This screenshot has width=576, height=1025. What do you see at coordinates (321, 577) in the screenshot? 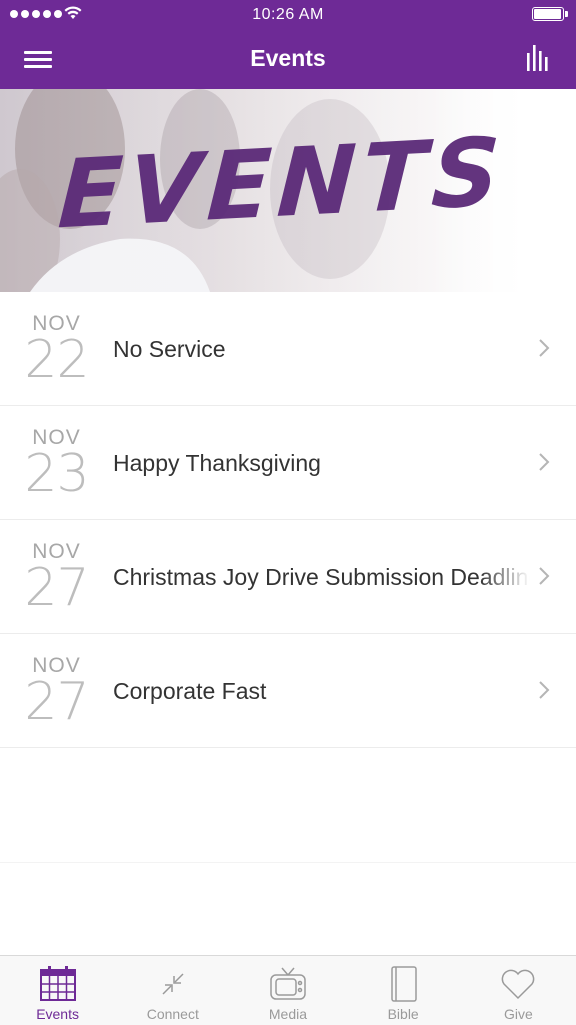
I see `event-title: Christmas Joy Drive Submission Deadline` at bounding box center [321, 577].